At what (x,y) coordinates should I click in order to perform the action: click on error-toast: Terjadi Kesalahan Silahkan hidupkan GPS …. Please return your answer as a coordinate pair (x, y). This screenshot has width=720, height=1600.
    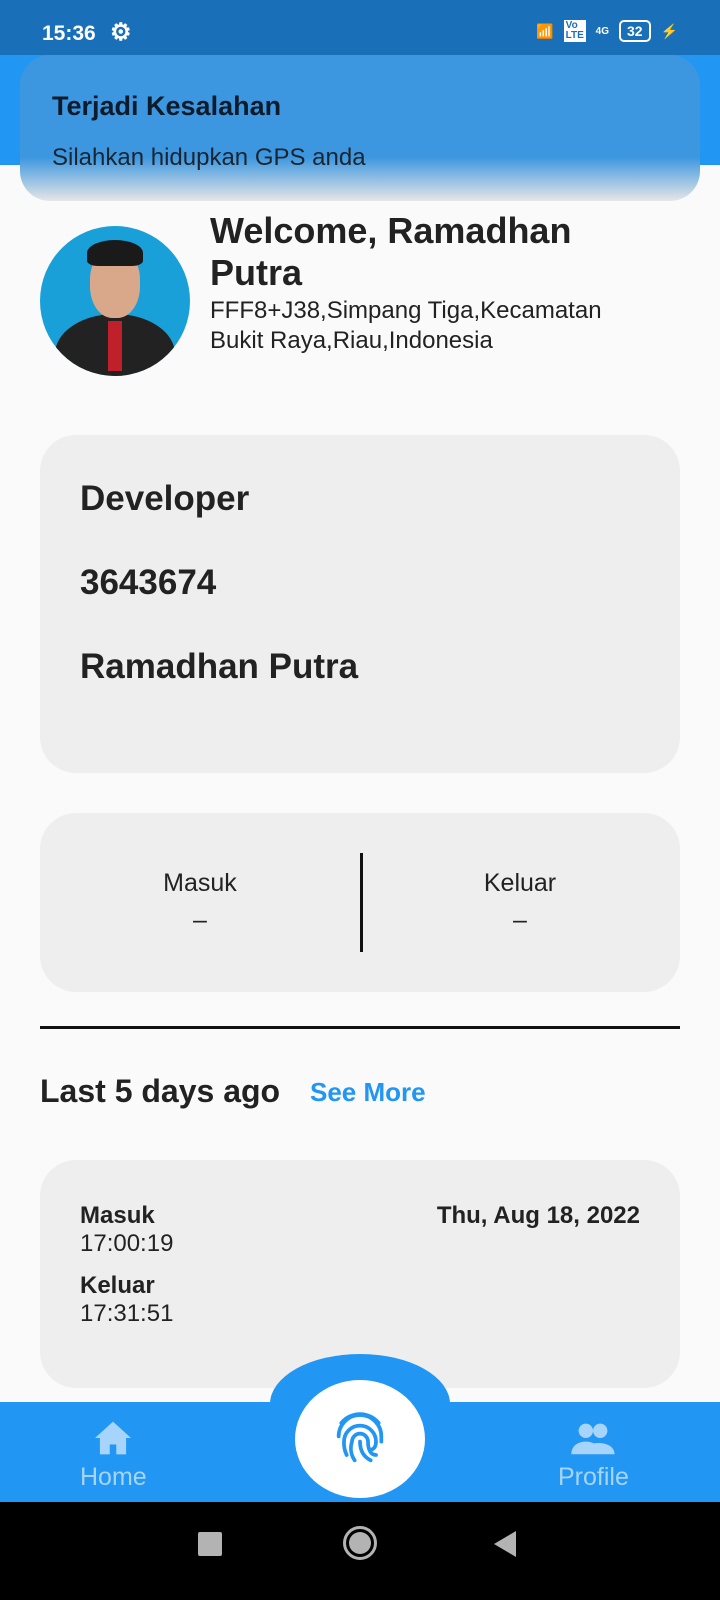
    Looking at the image, I should click on (360, 128).